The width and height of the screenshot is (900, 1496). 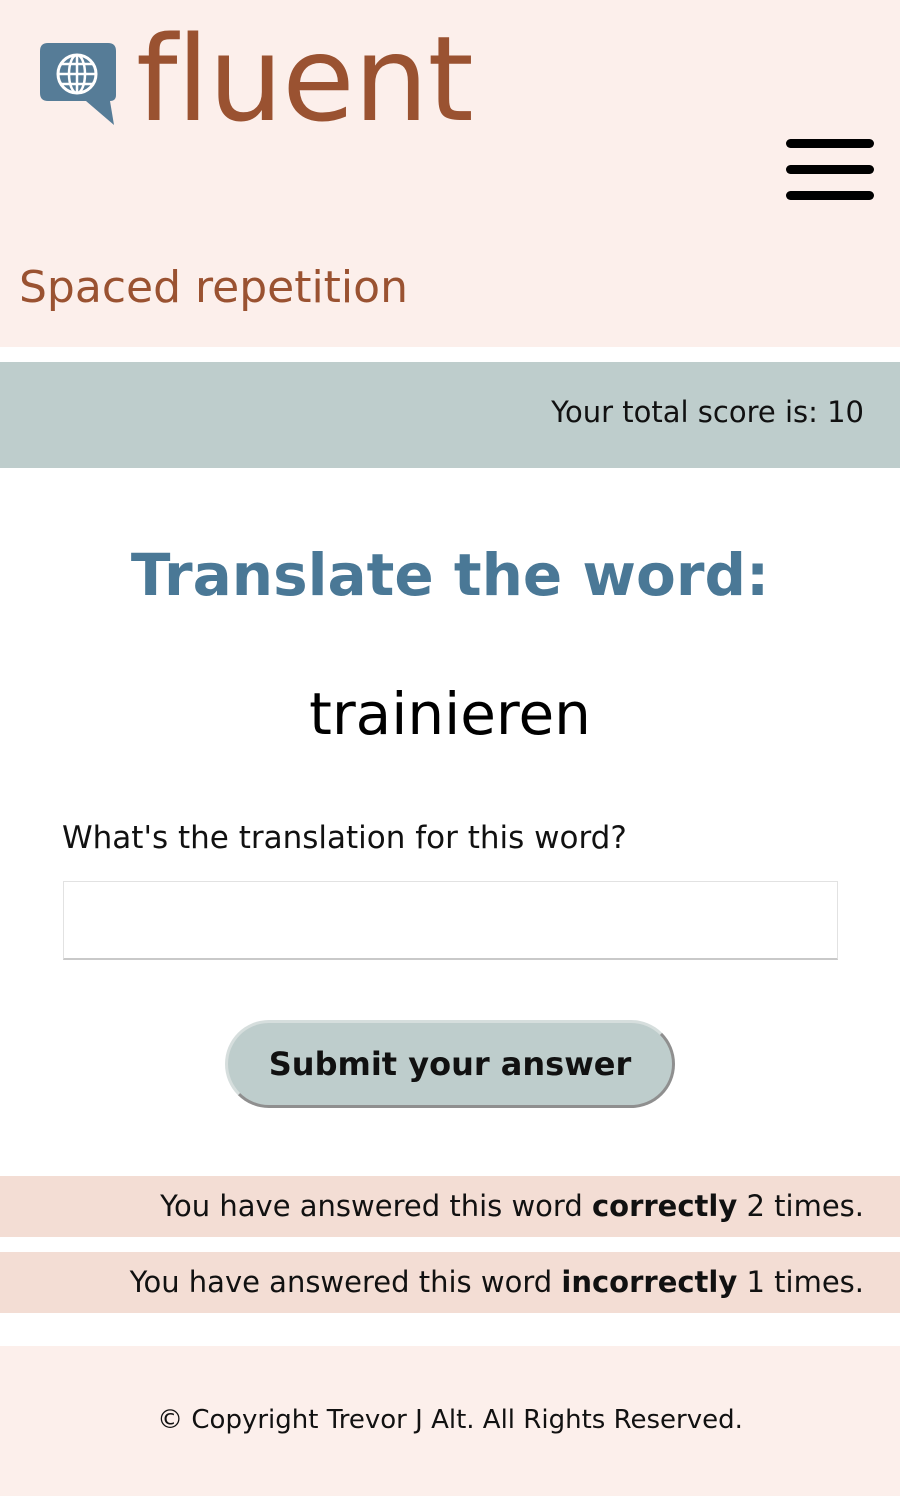 I want to click on prompt-heading: Translate the word:, so click(x=450, y=575).